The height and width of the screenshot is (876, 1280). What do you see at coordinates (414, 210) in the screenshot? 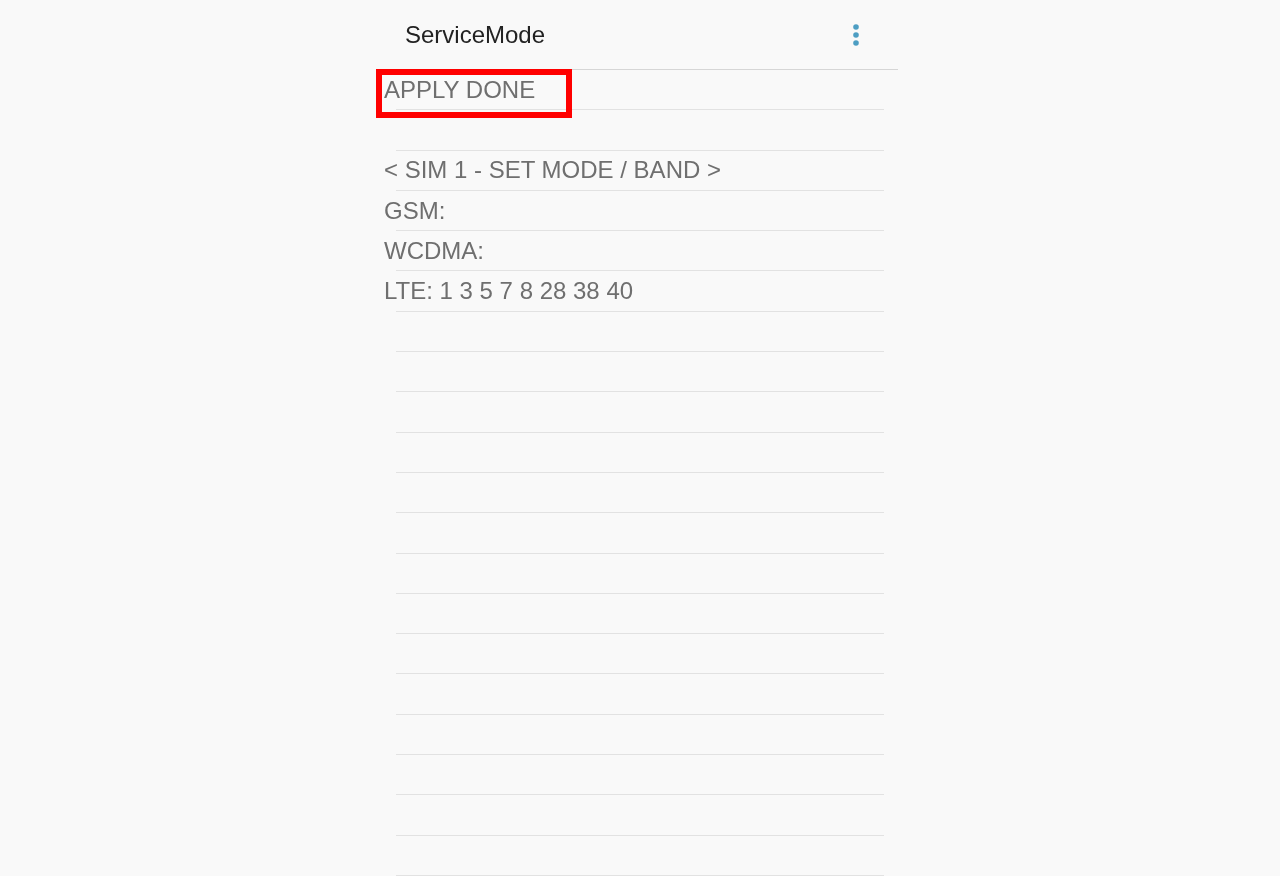
I see `info-line: GSM:` at bounding box center [414, 210].